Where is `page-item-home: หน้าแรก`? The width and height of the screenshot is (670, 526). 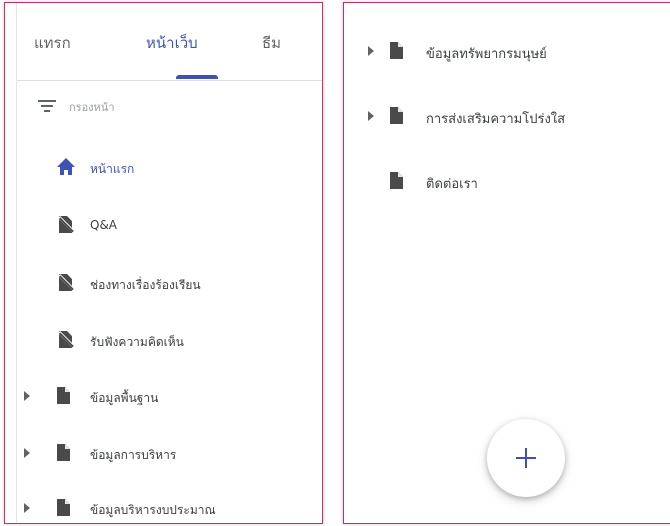
page-item-home: หน้าแรก is located at coordinates (169, 167).